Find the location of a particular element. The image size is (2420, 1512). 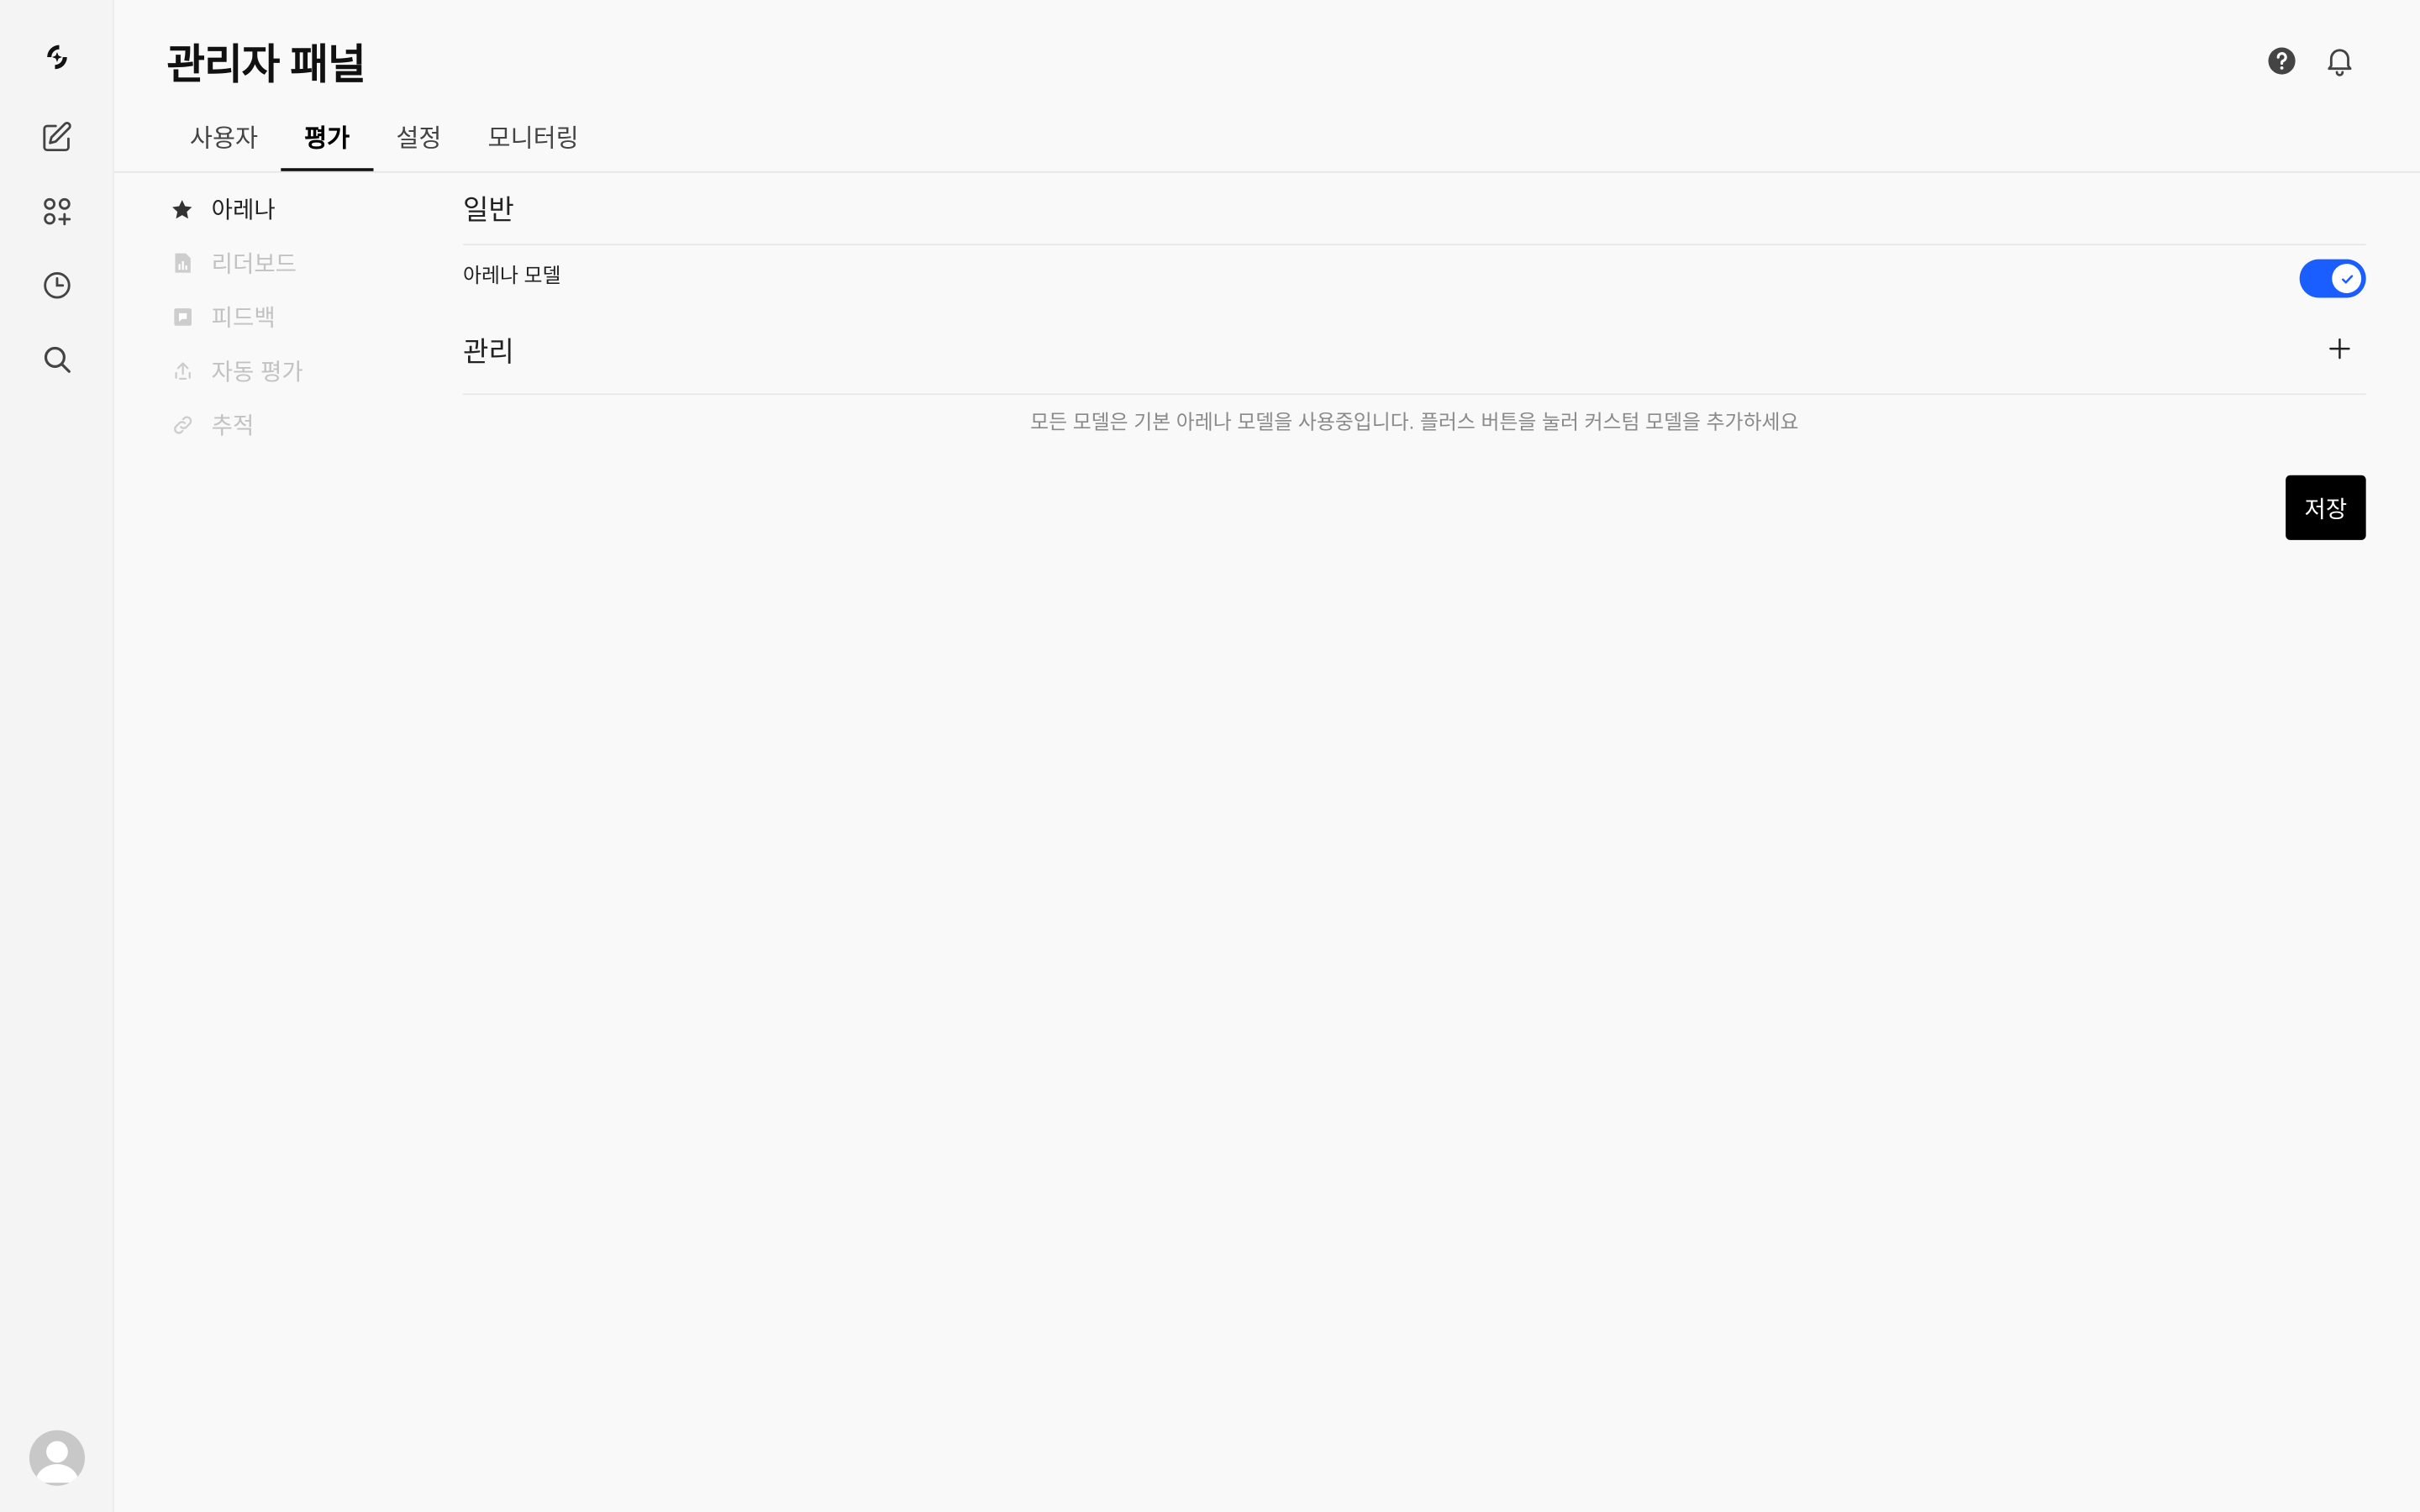

add-model-button is located at coordinates (2339, 348).